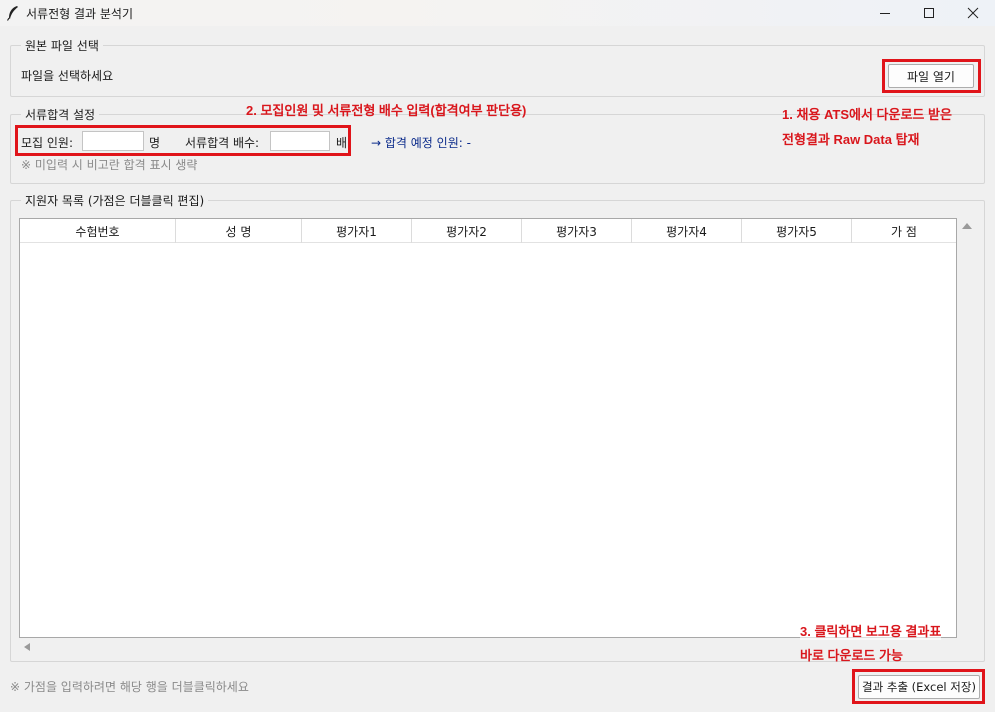  I want to click on maximize-icon, so click(929, 13).